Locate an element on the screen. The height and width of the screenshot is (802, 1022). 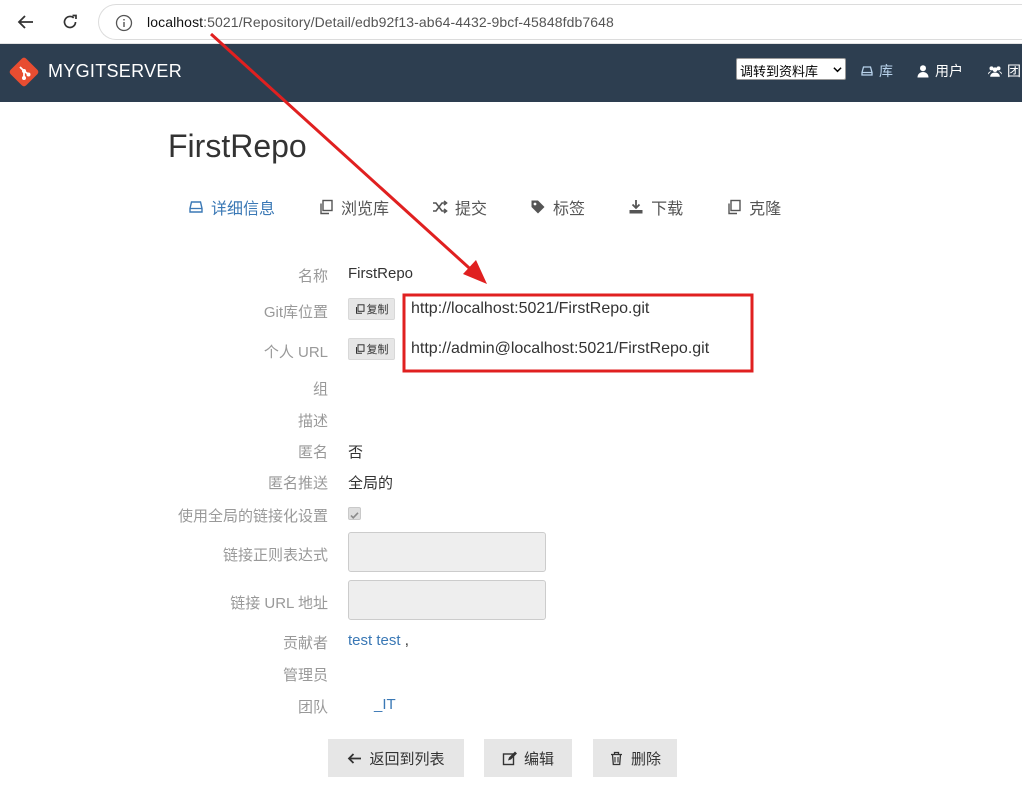
detail-description-row: 描述 is located at coordinates (511, 419).